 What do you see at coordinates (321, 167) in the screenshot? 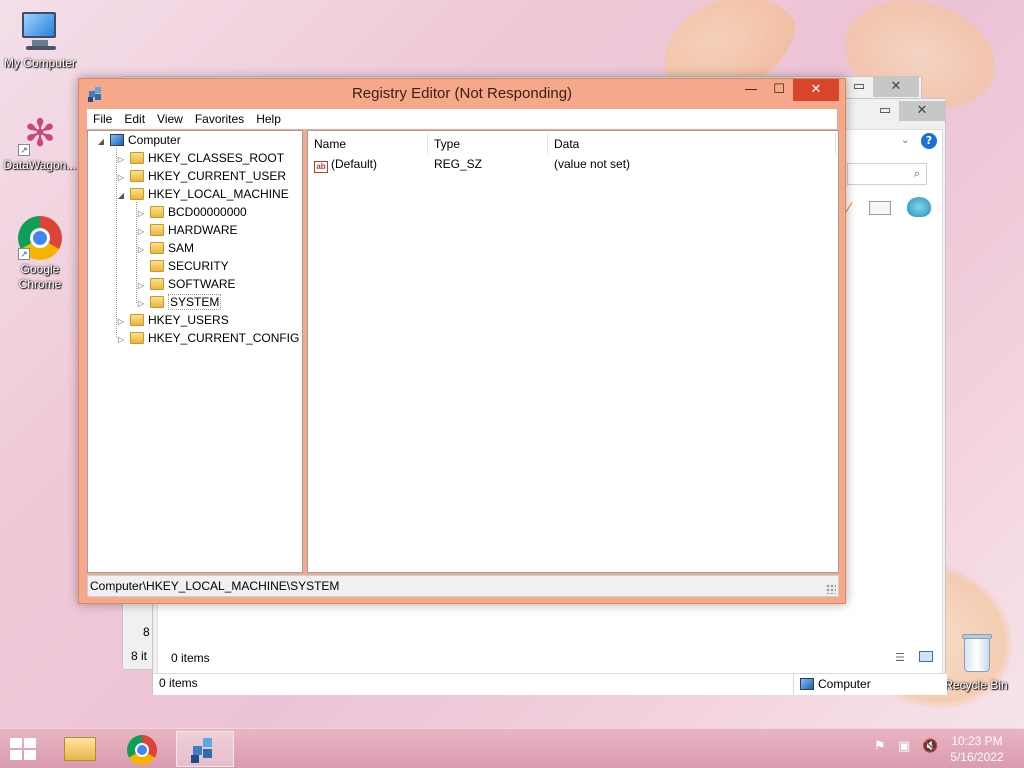
I see `string-value-icon: ab` at bounding box center [321, 167].